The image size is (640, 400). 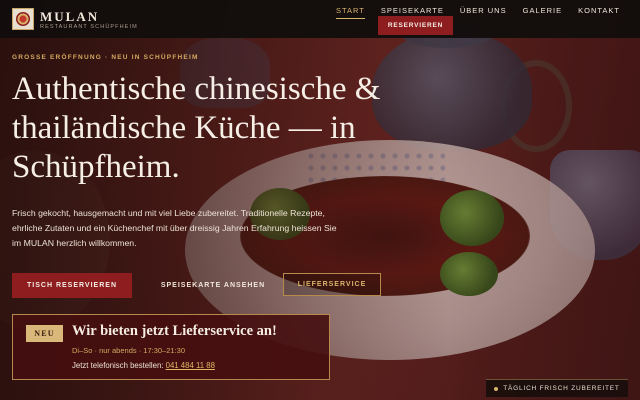 I want to click on new-badge: NEU, so click(x=44, y=333).